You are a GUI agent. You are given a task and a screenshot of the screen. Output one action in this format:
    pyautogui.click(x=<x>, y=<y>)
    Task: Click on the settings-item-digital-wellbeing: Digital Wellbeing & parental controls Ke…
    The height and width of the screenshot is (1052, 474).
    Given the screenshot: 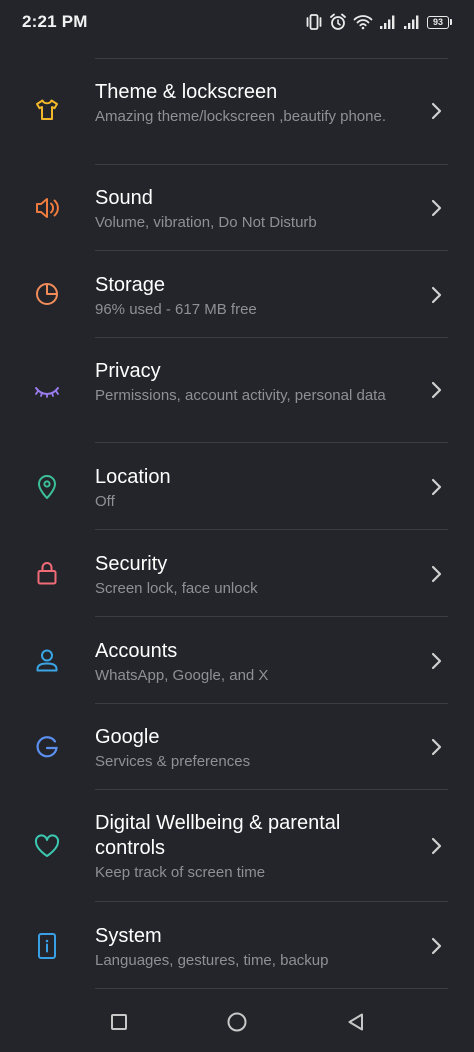 What is the action you would take?
    pyautogui.click(x=237, y=845)
    